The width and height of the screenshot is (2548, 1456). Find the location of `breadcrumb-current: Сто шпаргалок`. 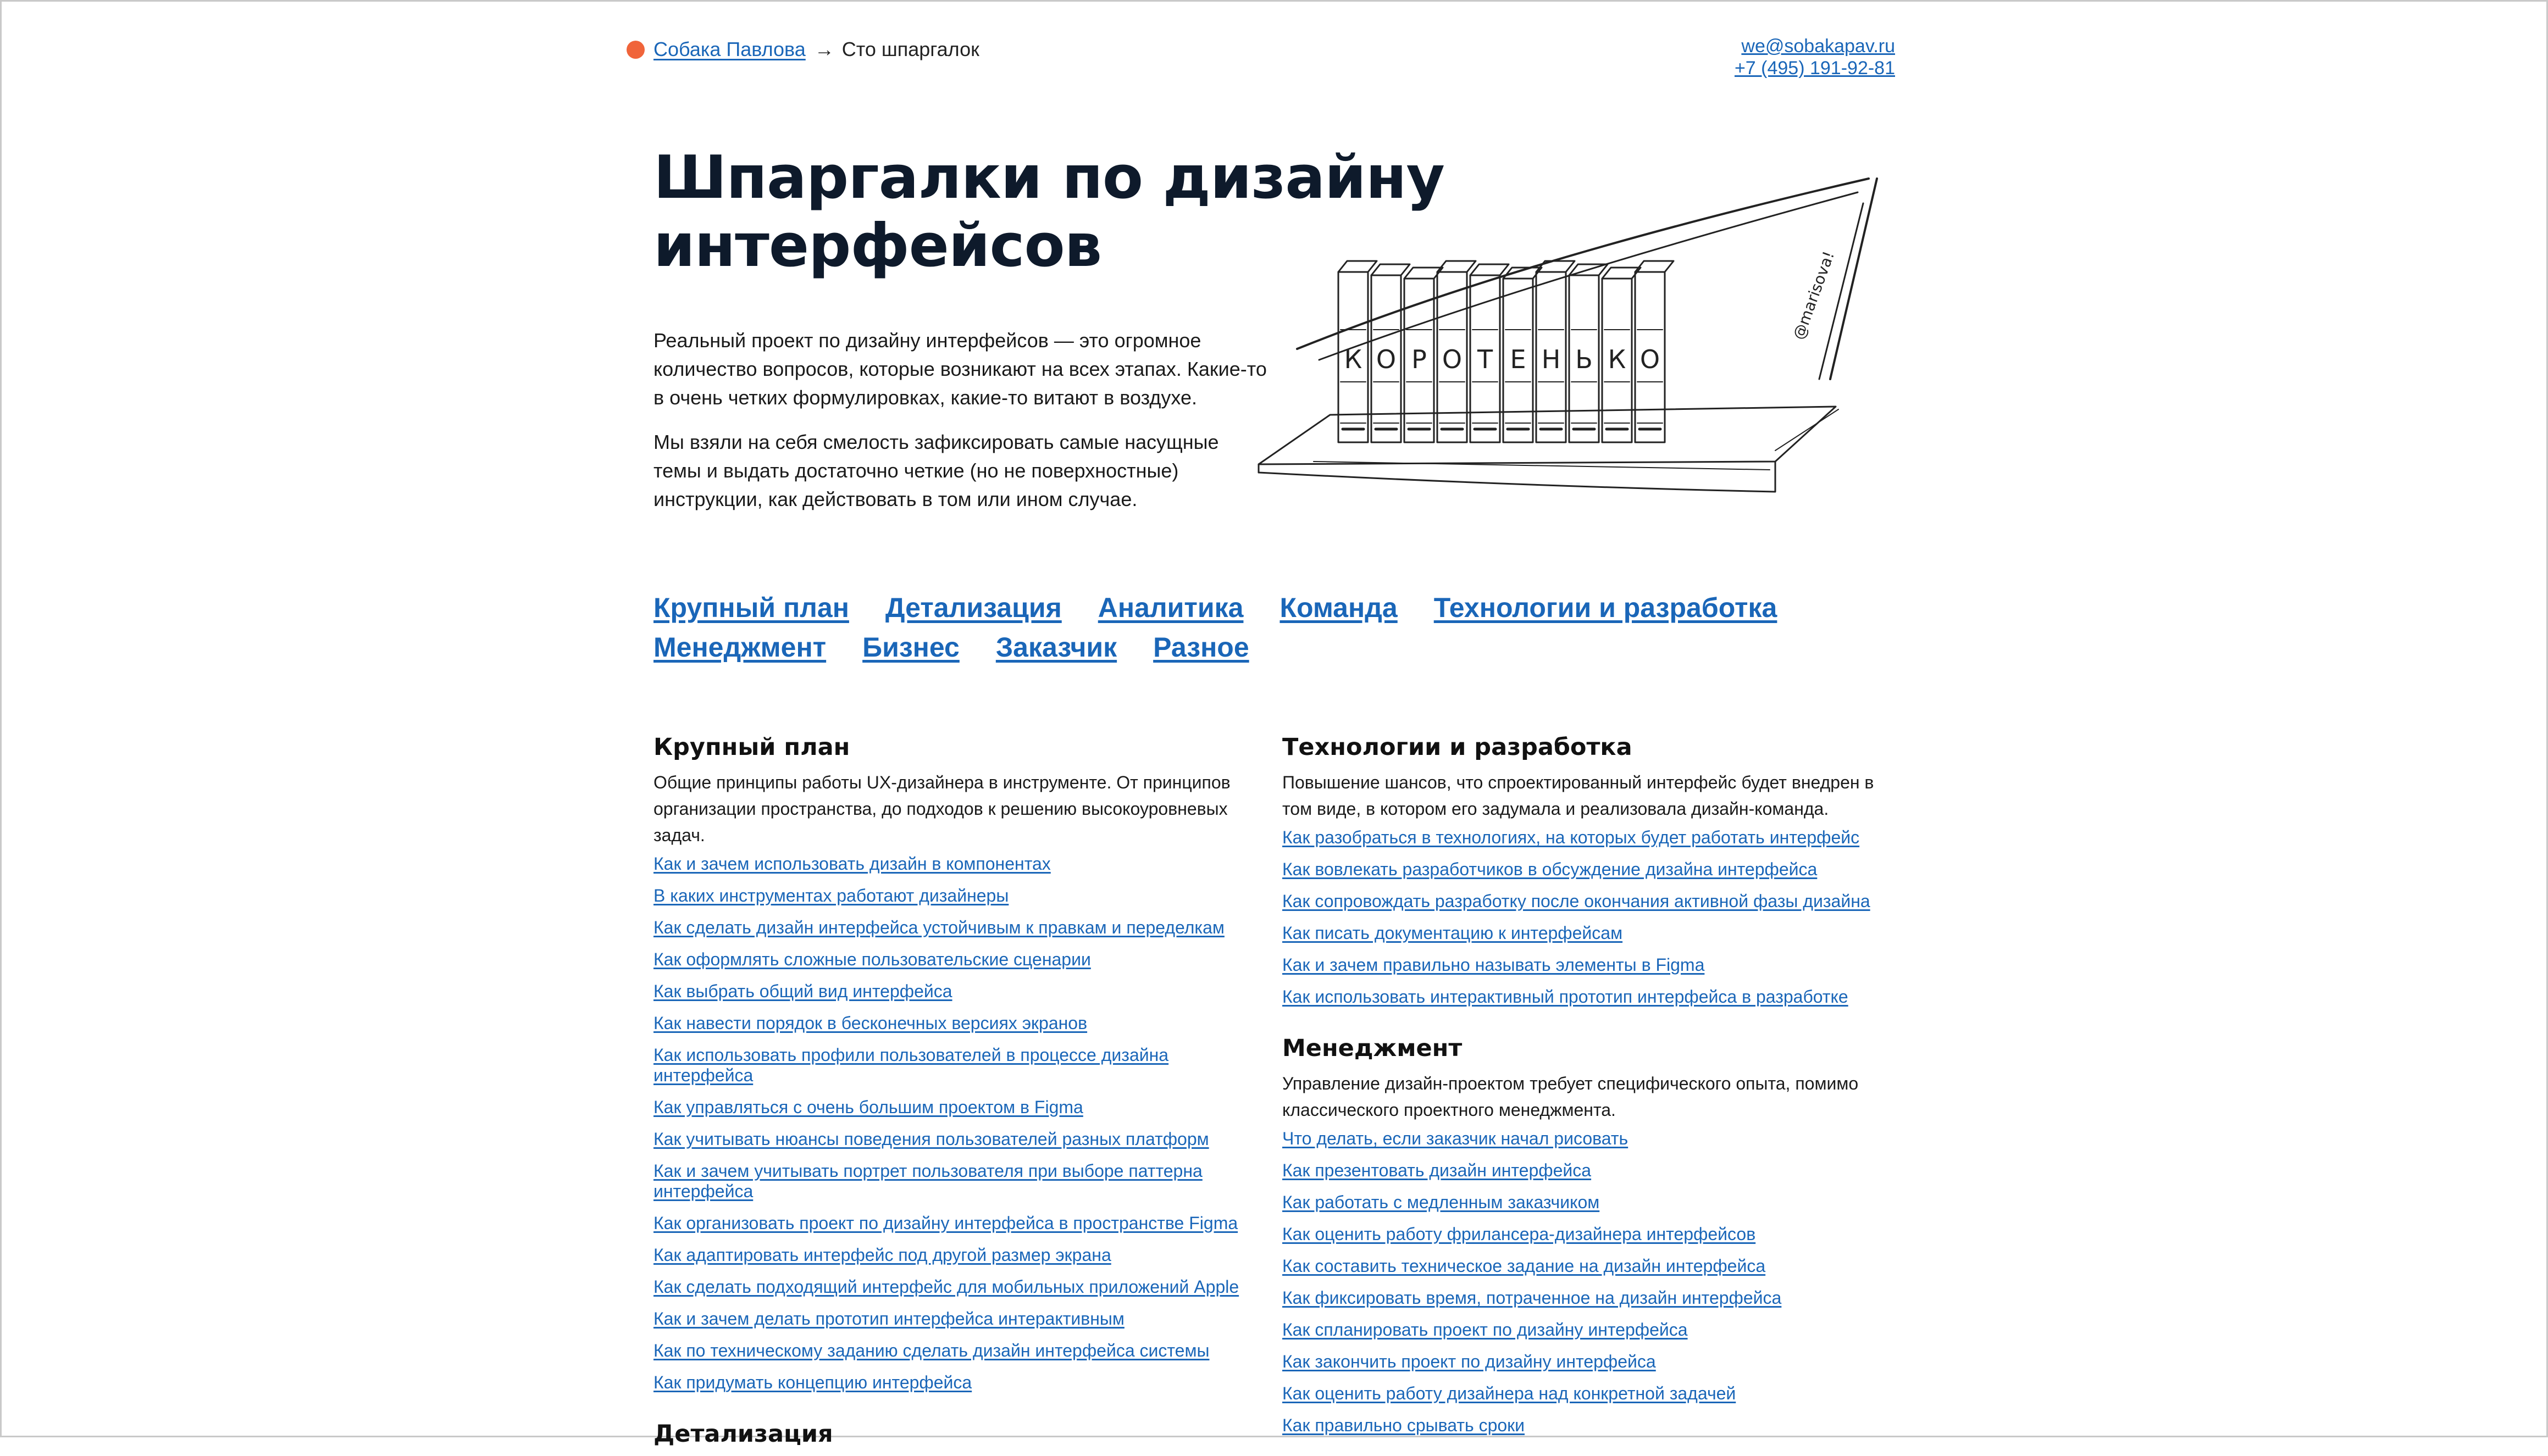

breadcrumb-current: Сто шпаргалок is located at coordinates (910, 49).